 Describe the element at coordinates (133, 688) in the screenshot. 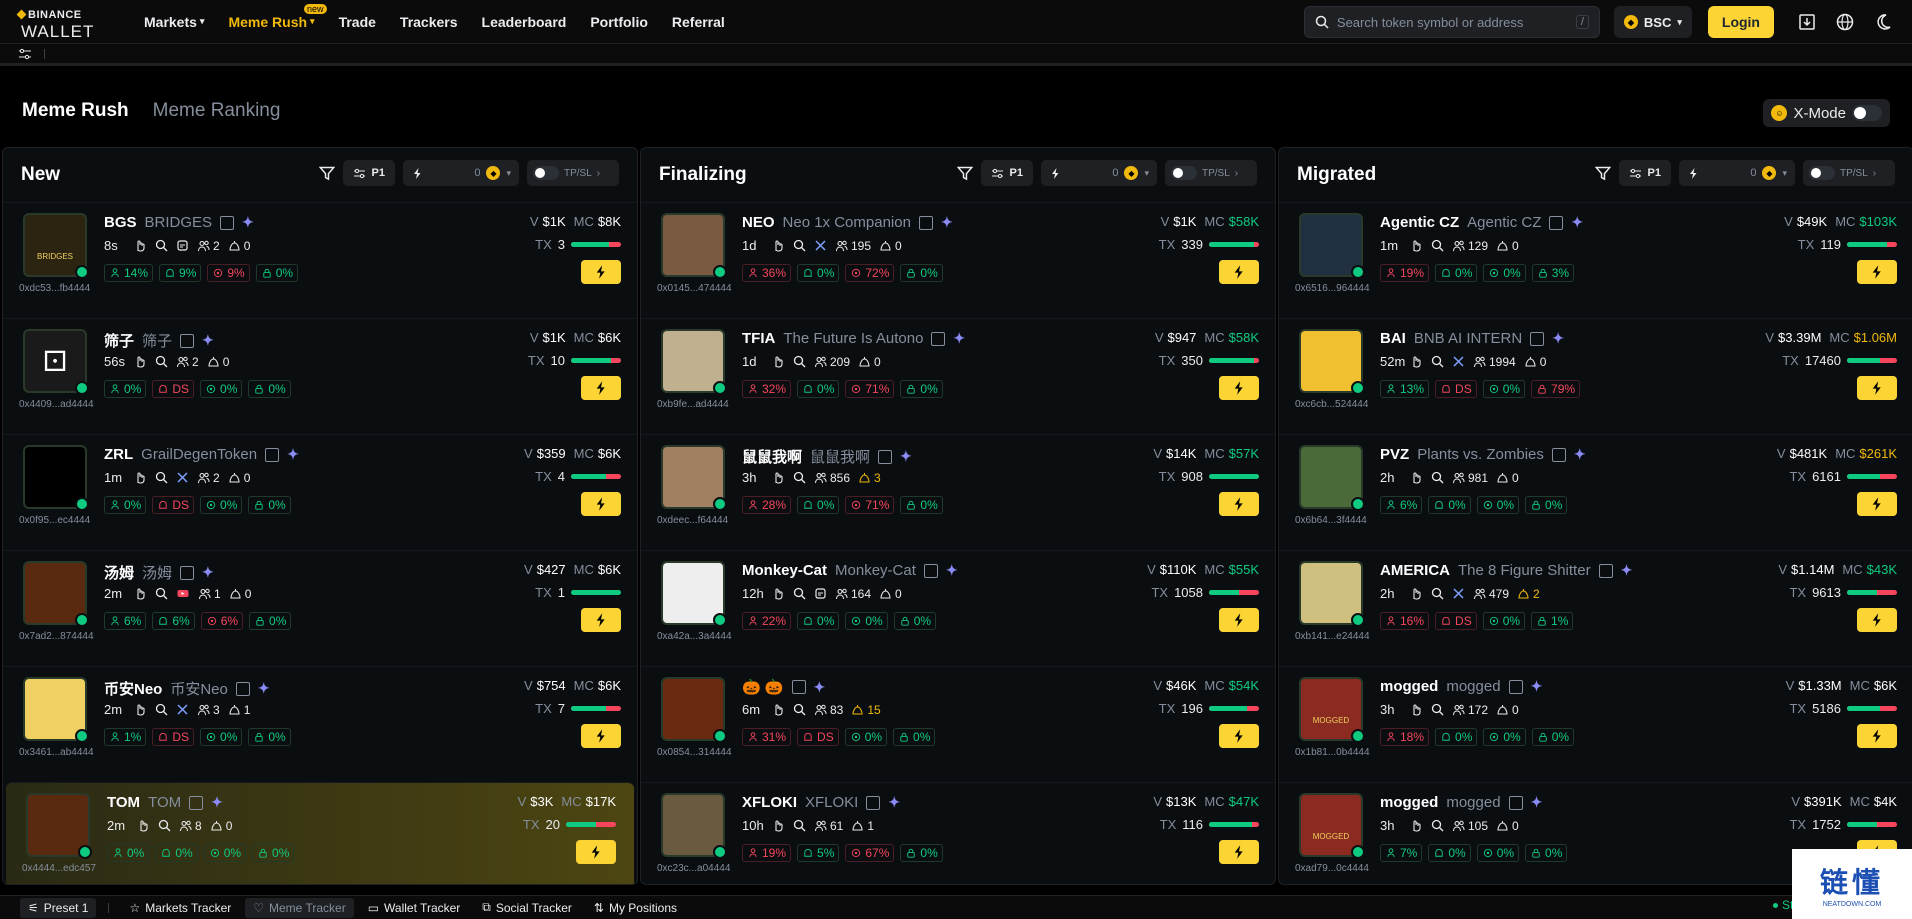

I see `token-symbol: 币安Neo` at that location.